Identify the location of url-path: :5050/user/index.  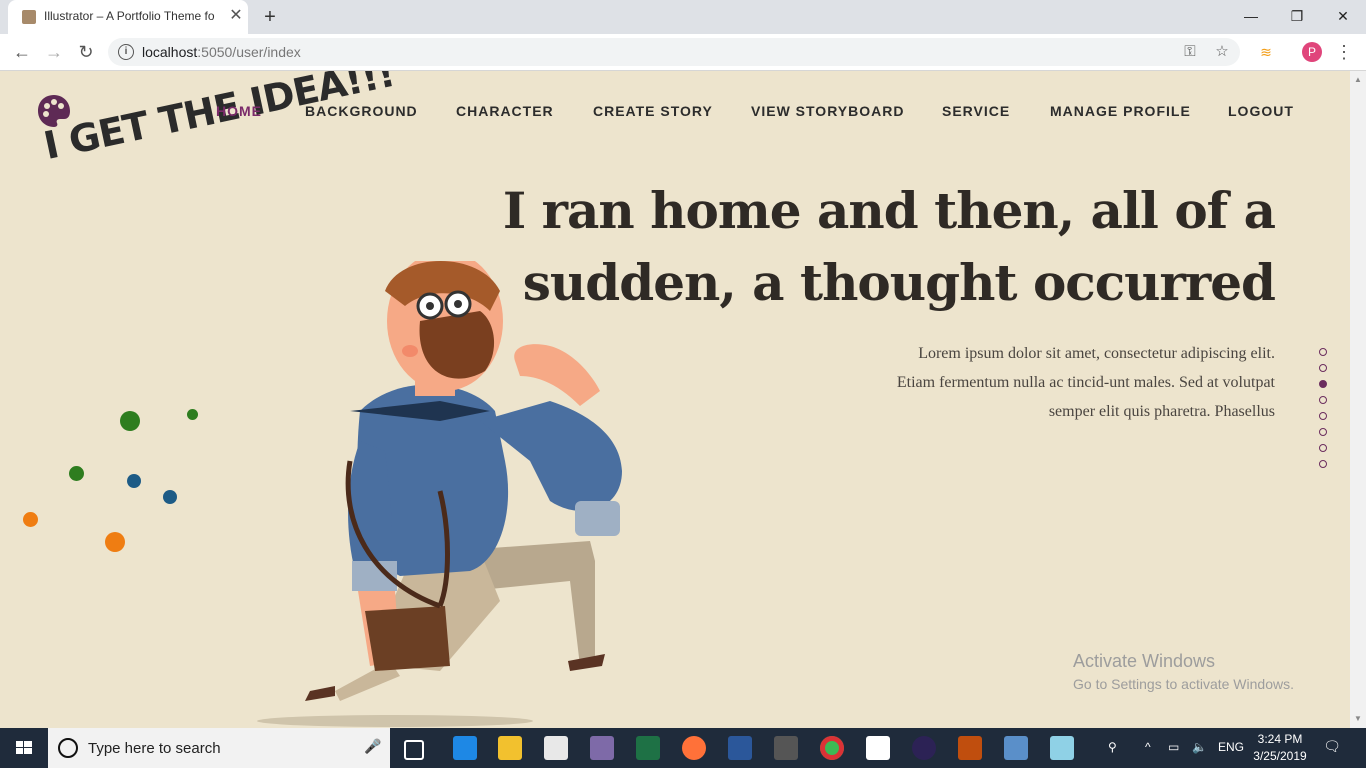
(249, 52).